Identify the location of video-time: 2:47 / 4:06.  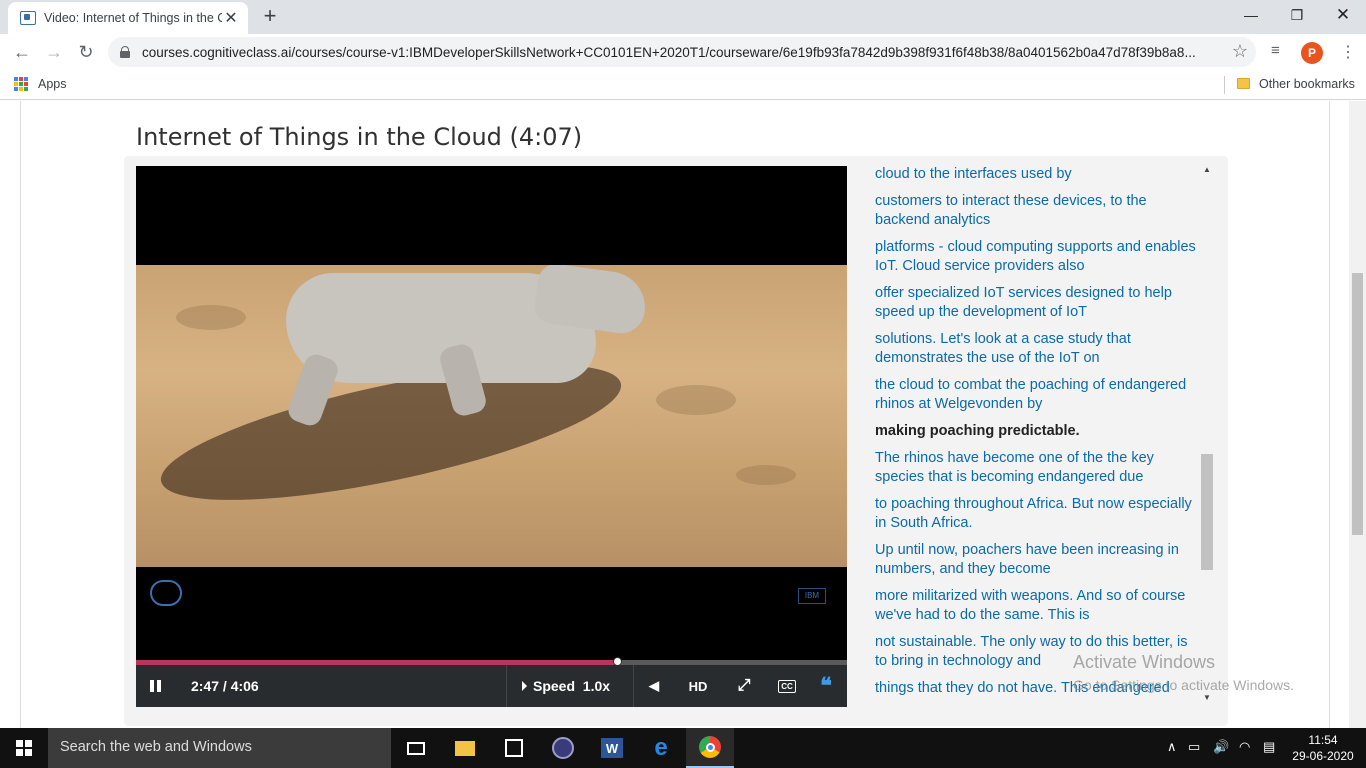
(225, 686).